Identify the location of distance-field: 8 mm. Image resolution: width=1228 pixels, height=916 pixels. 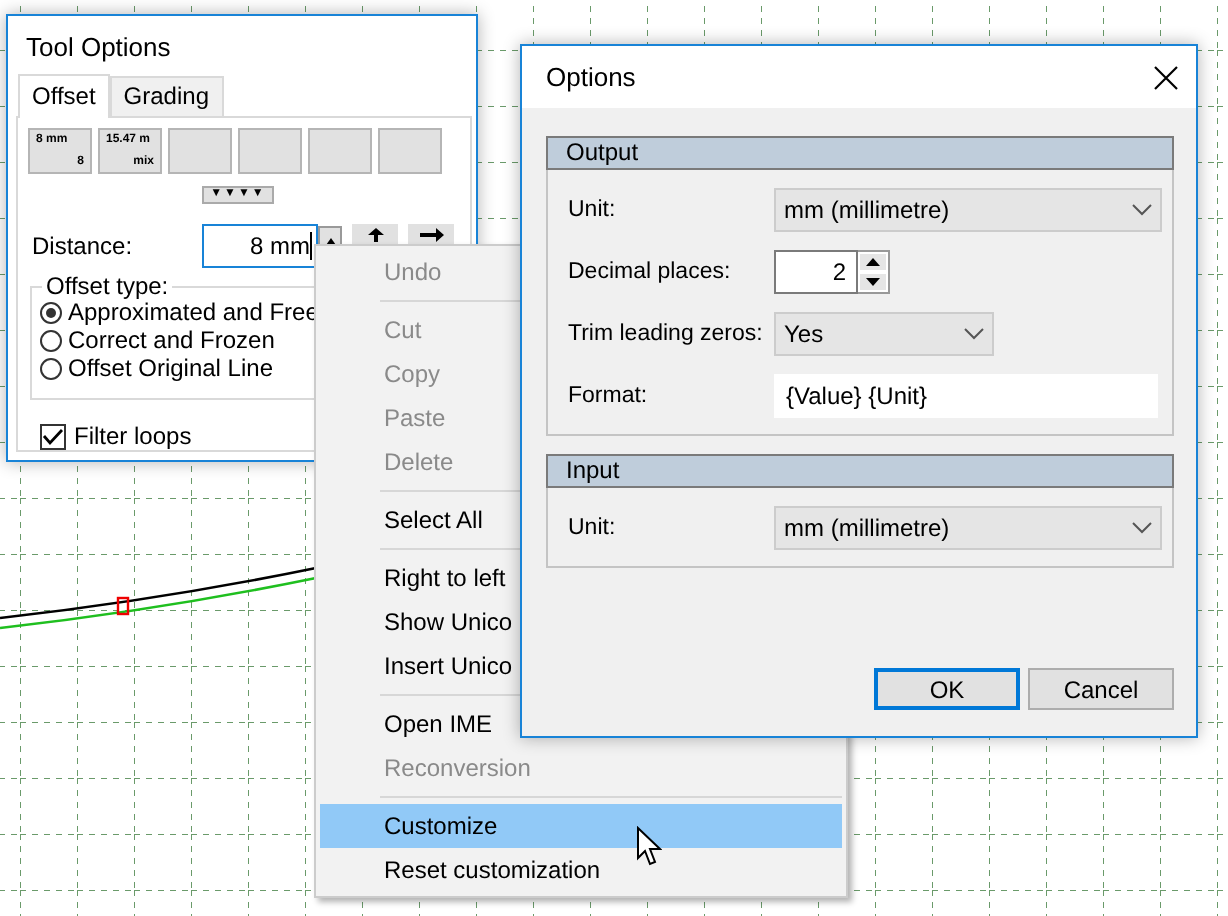
(260, 246).